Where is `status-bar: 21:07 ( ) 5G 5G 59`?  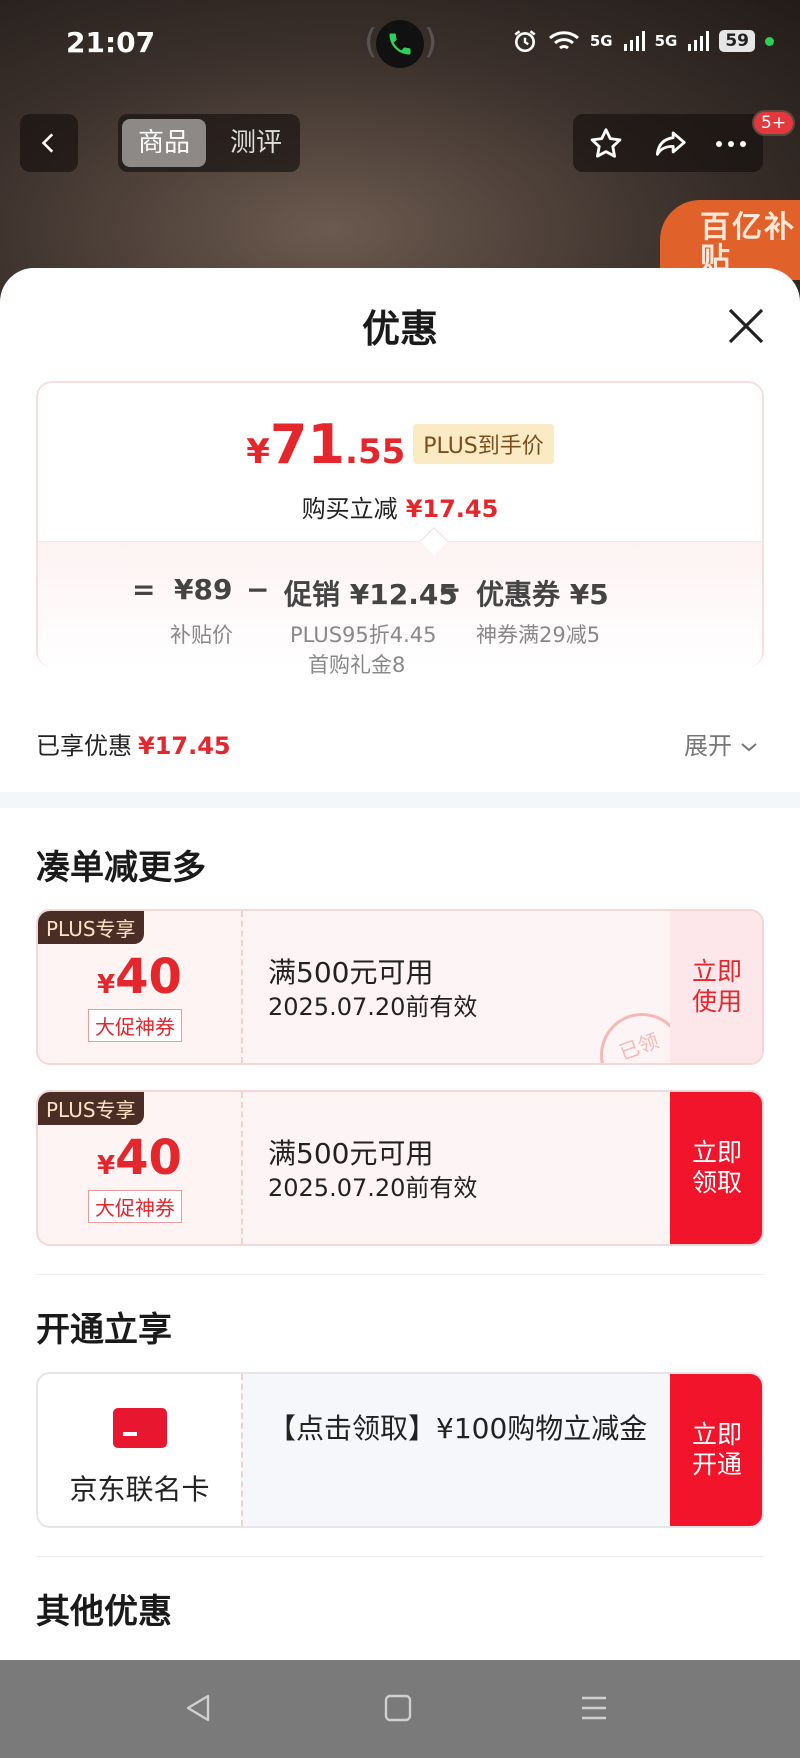
status-bar: 21:07 ( ) 5G 5G 59 is located at coordinates (400, 45).